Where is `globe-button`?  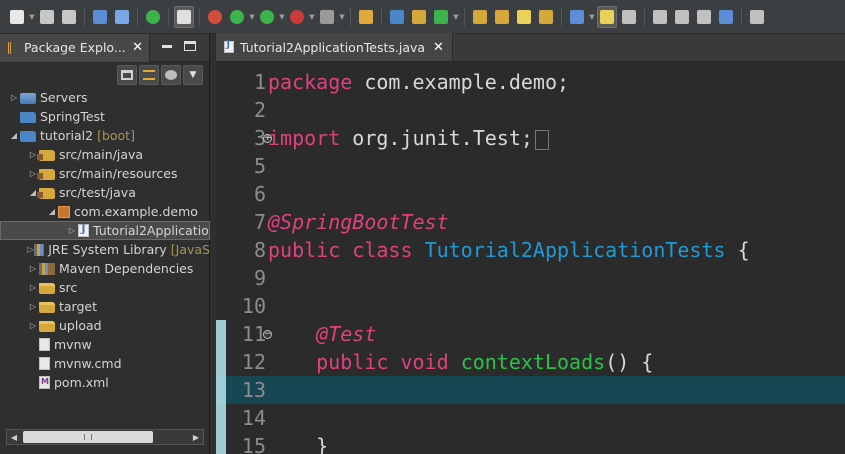 globe-button is located at coordinates (726, 17).